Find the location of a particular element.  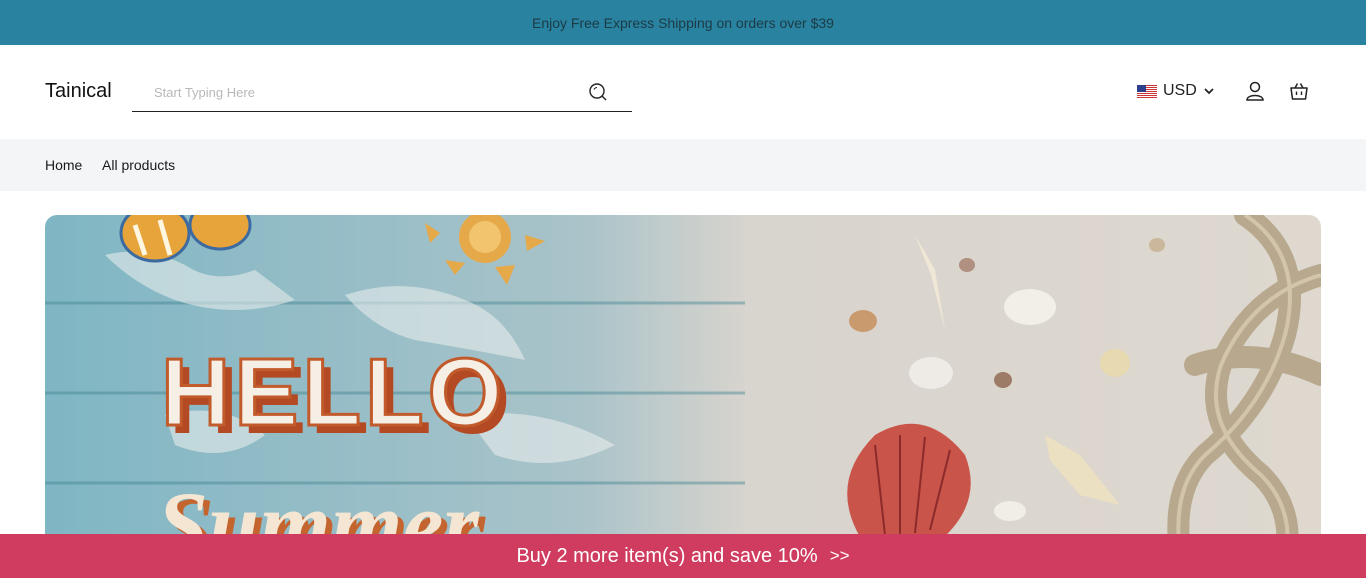

promo-bar: Buy 2 more item(s) and save 10% >> is located at coordinates (683, 556).